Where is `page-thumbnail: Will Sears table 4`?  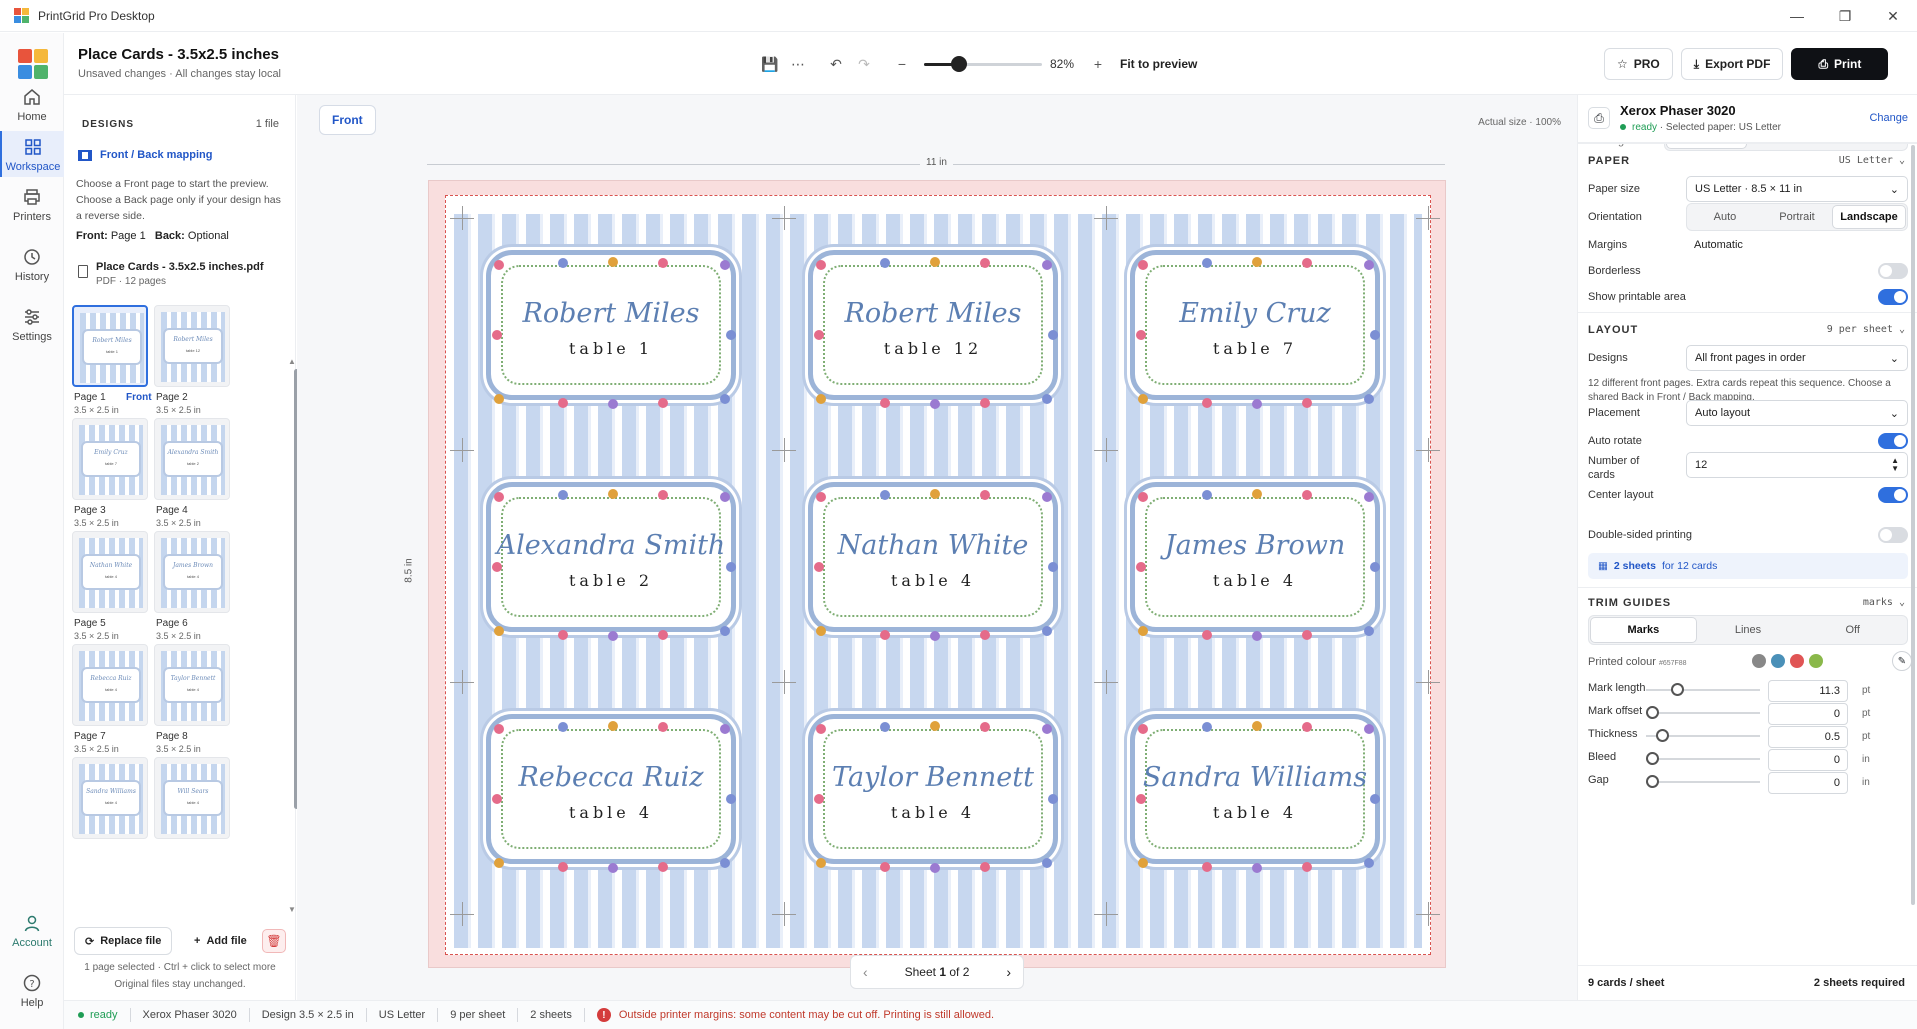
page-thumbnail: Will Sears table 4 is located at coordinates (192, 798).